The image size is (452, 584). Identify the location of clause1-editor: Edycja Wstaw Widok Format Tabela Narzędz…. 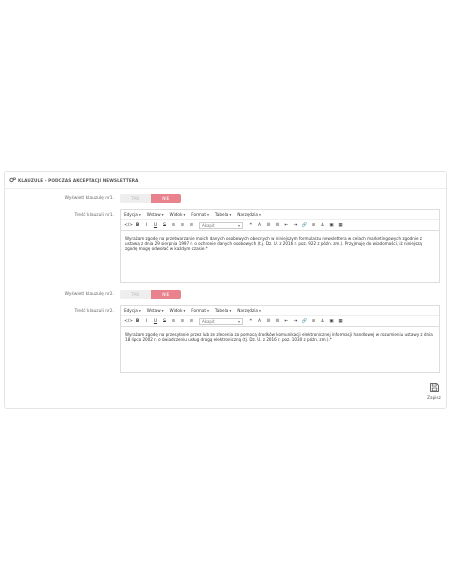
(280, 246).